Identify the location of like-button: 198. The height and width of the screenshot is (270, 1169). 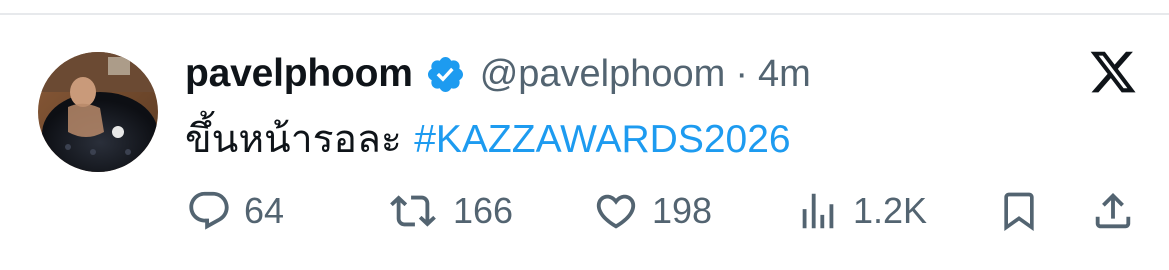
(652, 211).